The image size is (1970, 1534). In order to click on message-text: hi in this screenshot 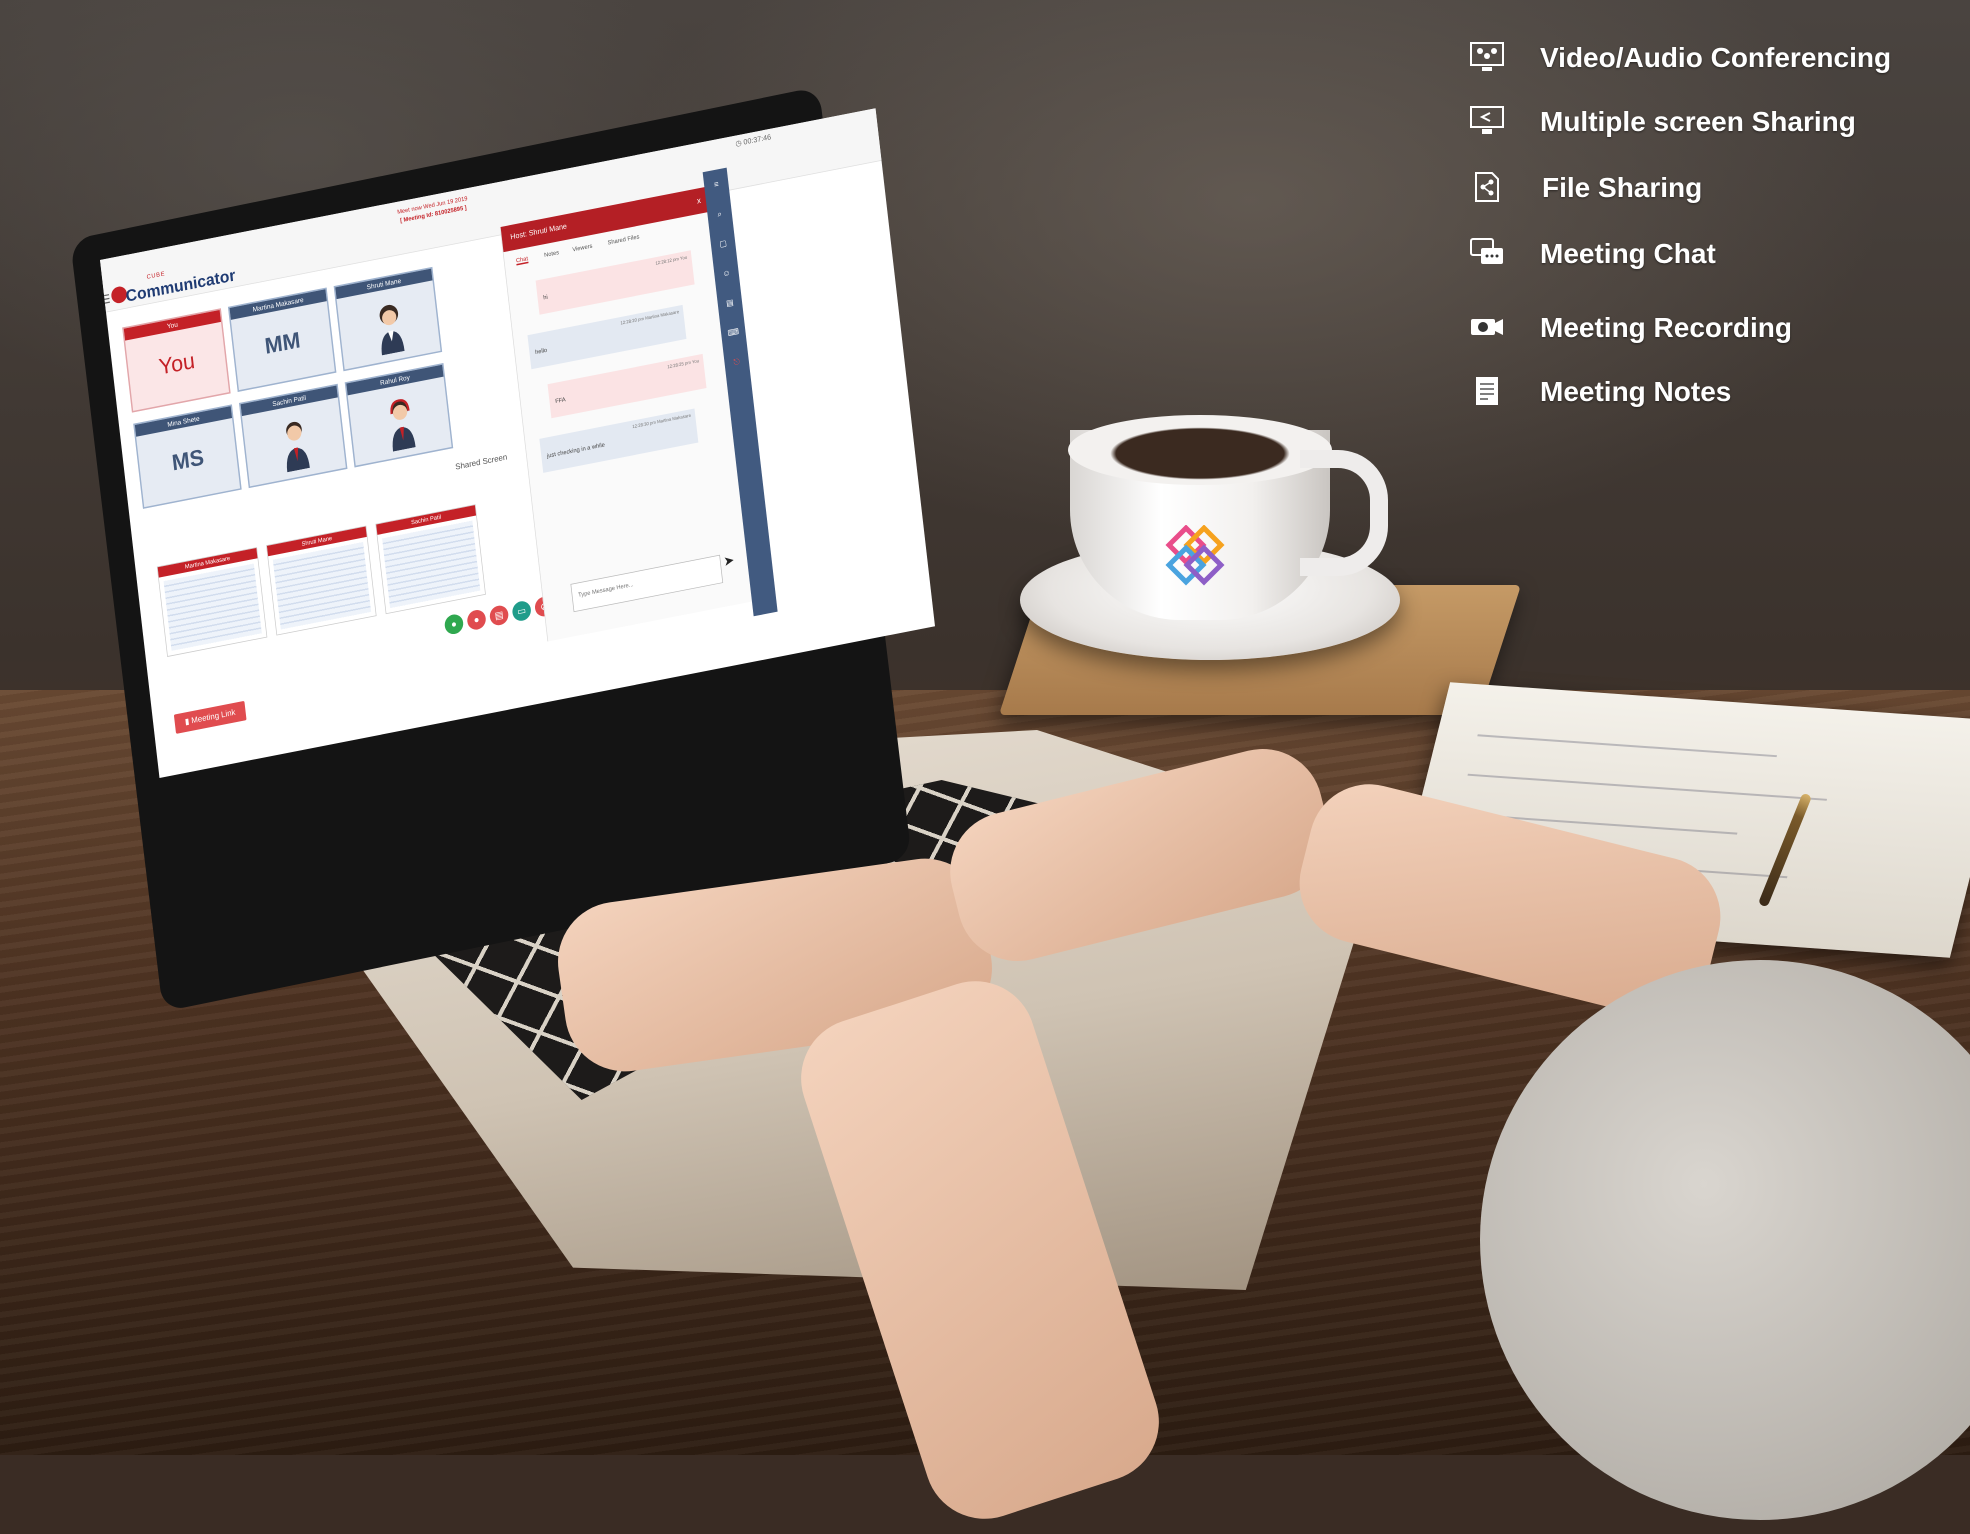, I will do `click(545, 297)`.